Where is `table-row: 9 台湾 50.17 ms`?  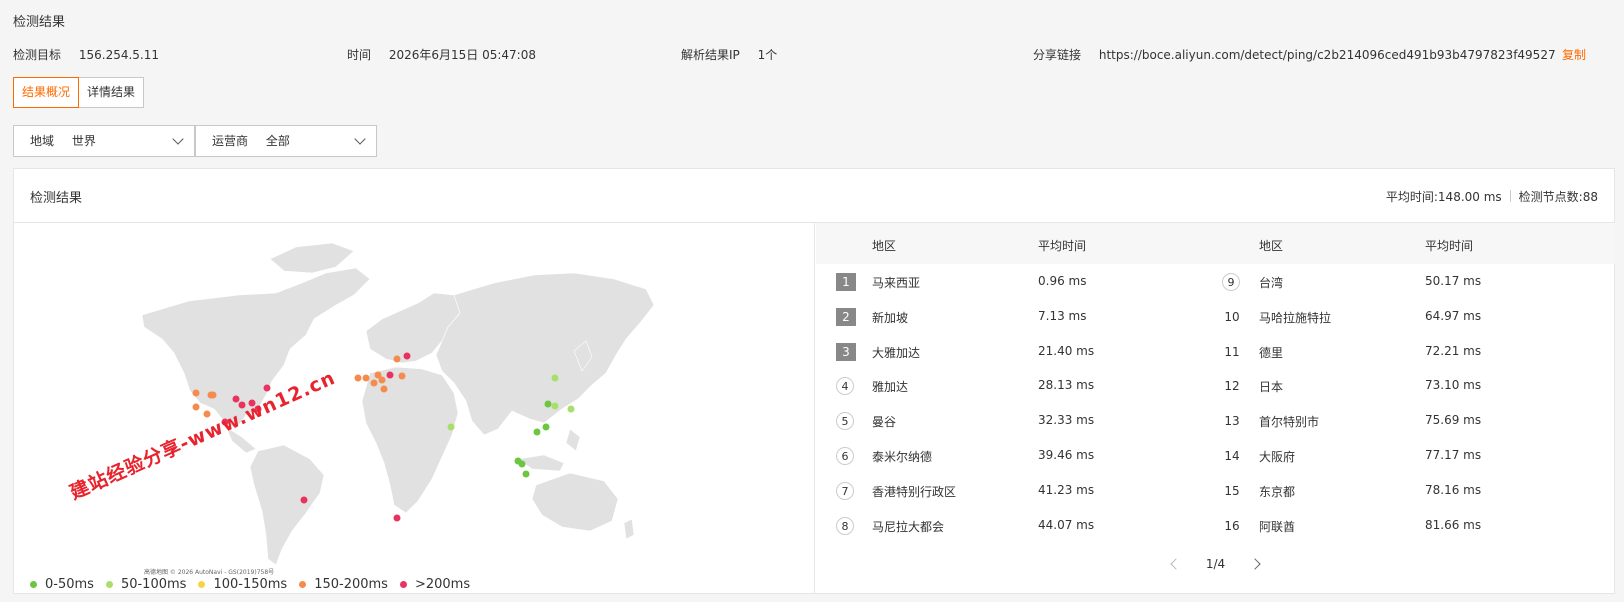 table-row: 9 台湾 50.17 ms is located at coordinates (1215, 291).